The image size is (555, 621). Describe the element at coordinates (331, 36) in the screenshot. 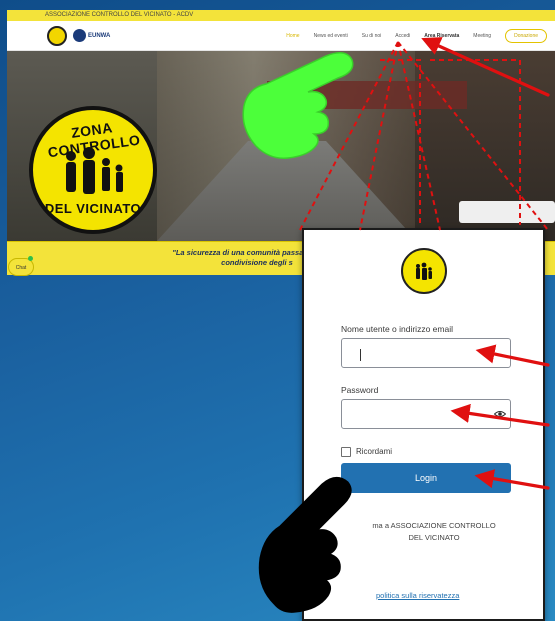

I see `nav-item-news: News ed eventi` at that location.